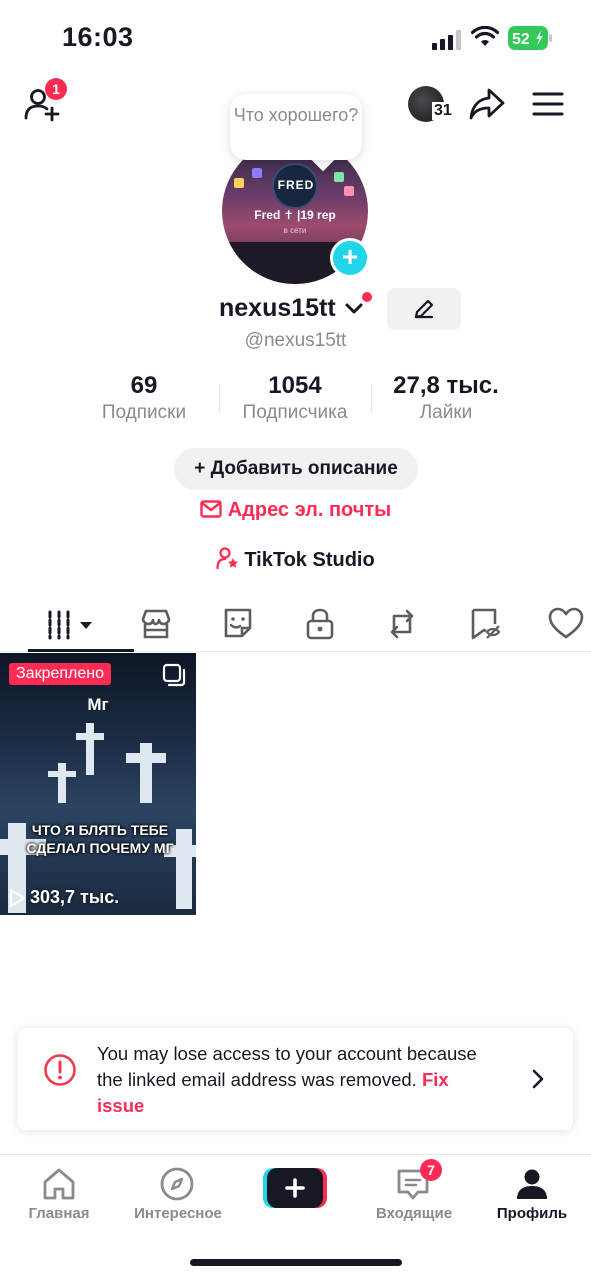  What do you see at coordinates (98, 37) in the screenshot?
I see `status-time: 16:03` at bounding box center [98, 37].